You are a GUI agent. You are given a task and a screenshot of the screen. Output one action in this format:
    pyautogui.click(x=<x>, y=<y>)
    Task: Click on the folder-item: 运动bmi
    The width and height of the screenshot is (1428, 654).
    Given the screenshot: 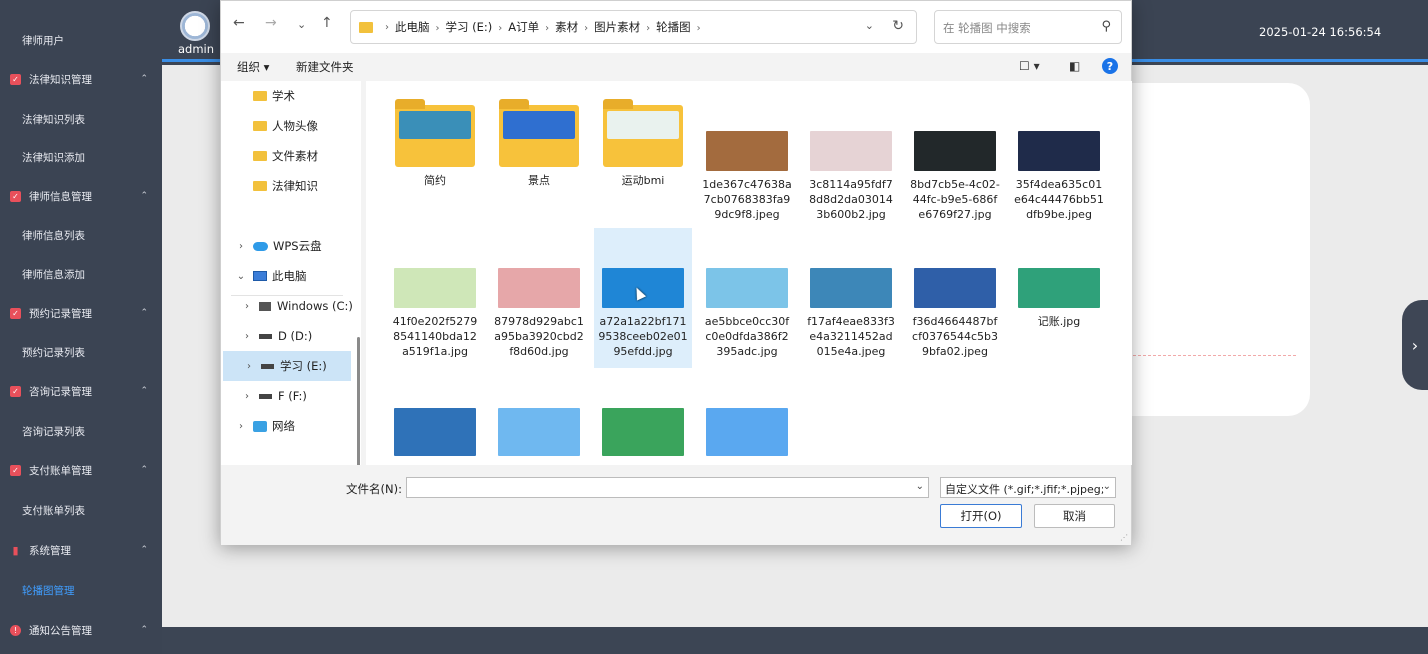 What is the action you would take?
    pyautogui.click(x=643, y=139)
    